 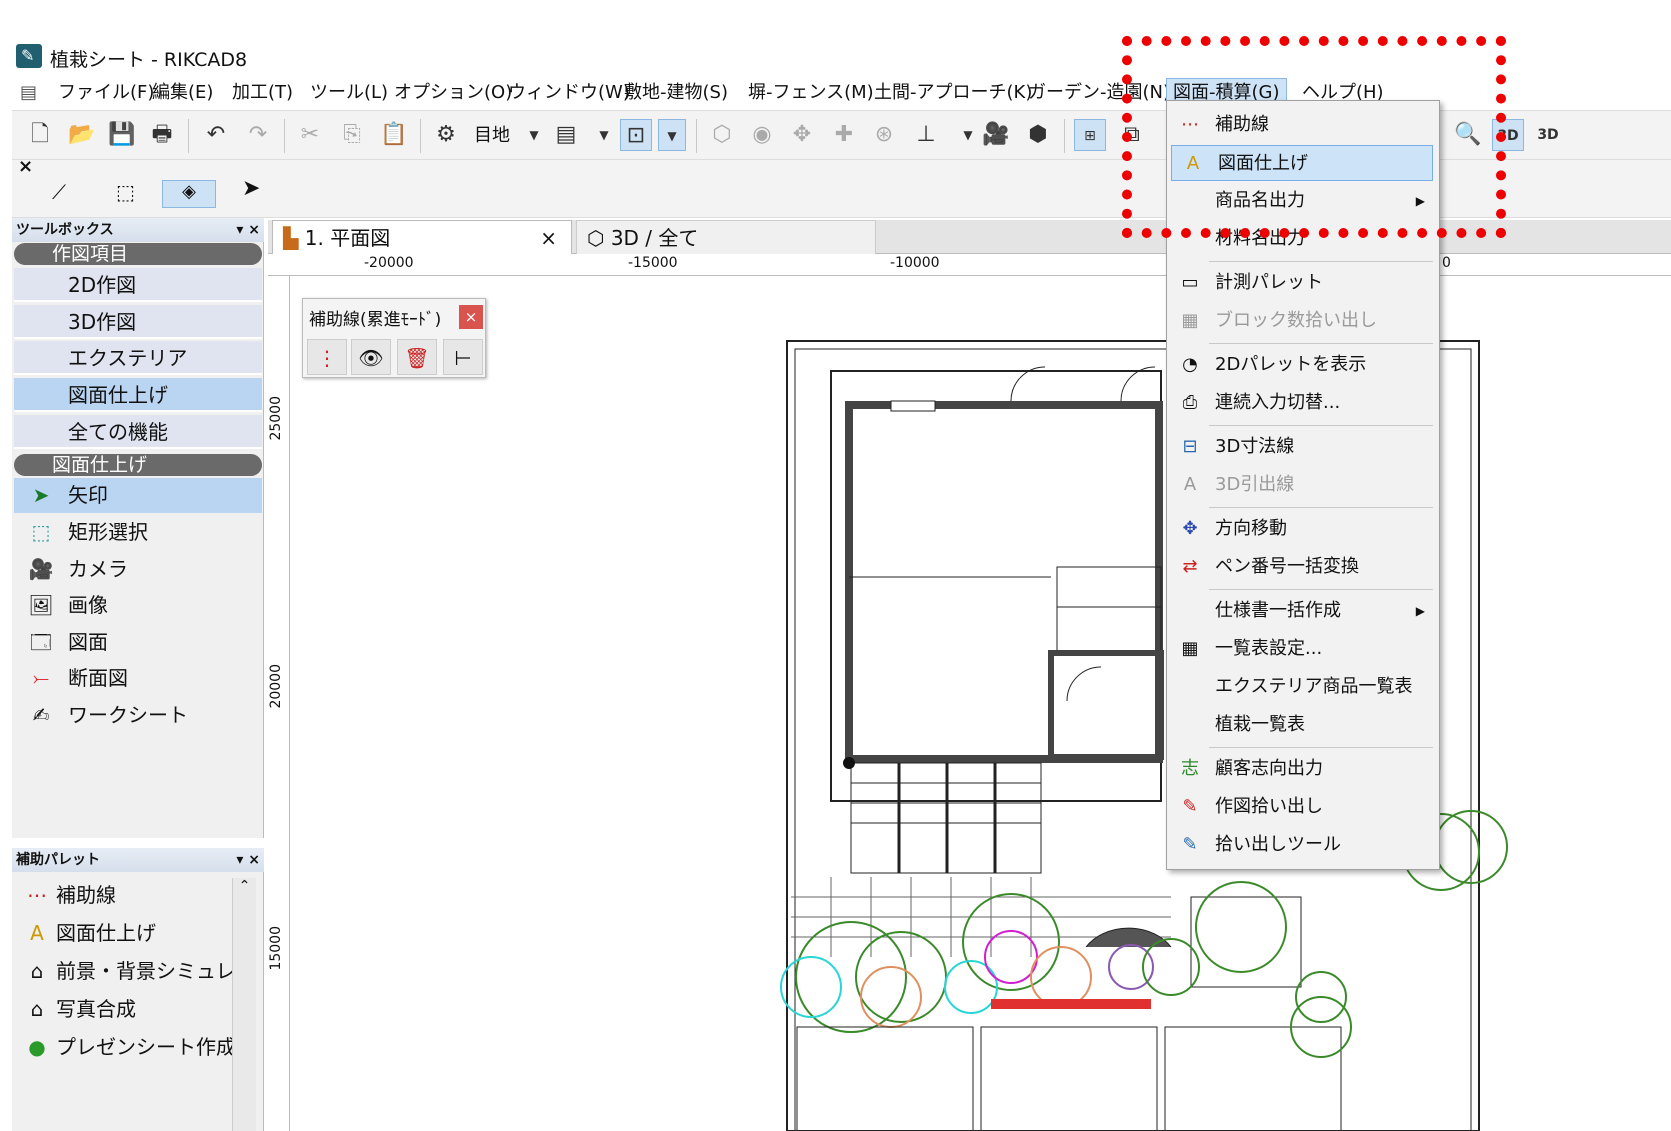 What do you see at coordinates (722, 135) in the screenshot?
I see `view-3d-icon: ⬡` at bounding box center [722, 135].